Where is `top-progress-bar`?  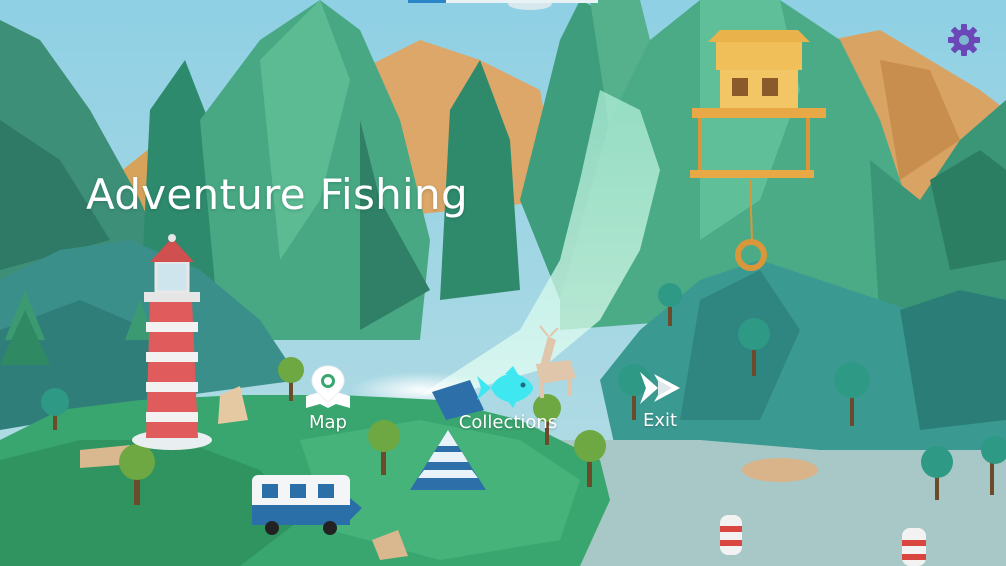
top-progress-bar is located at coordinates (503, 1).